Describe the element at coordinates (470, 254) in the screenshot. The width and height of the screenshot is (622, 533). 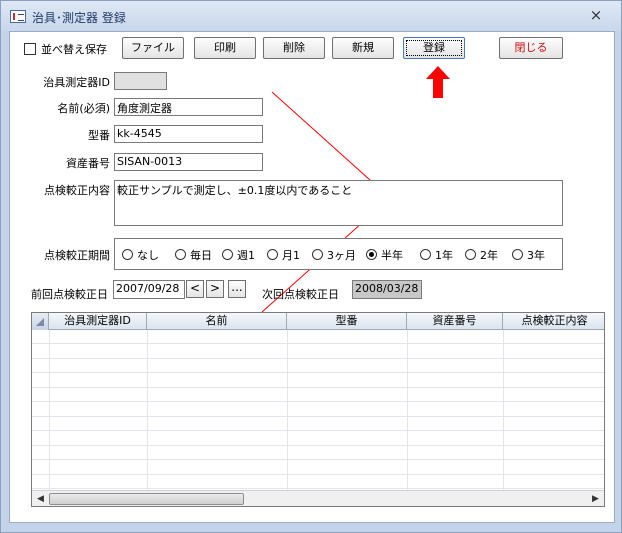
I see `radio-2-year` at that location.